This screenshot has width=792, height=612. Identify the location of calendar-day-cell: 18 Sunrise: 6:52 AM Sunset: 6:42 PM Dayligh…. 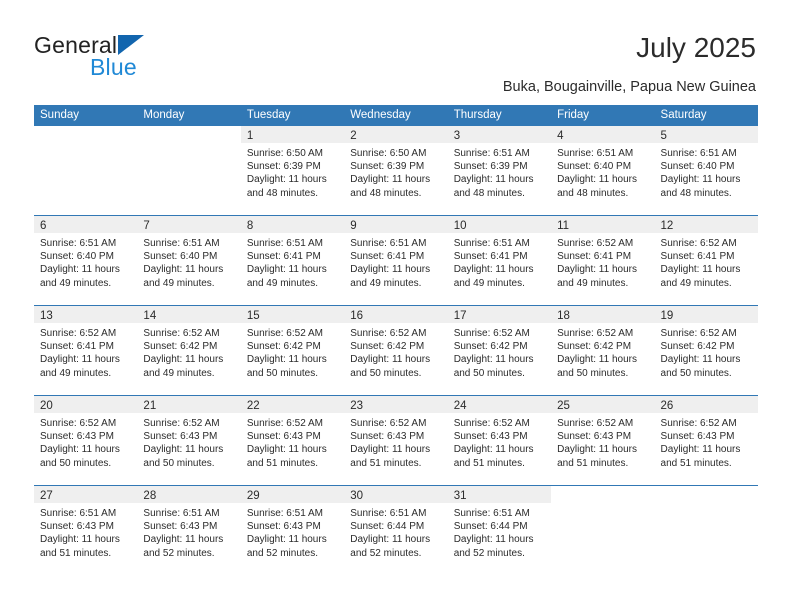
(603, 350).